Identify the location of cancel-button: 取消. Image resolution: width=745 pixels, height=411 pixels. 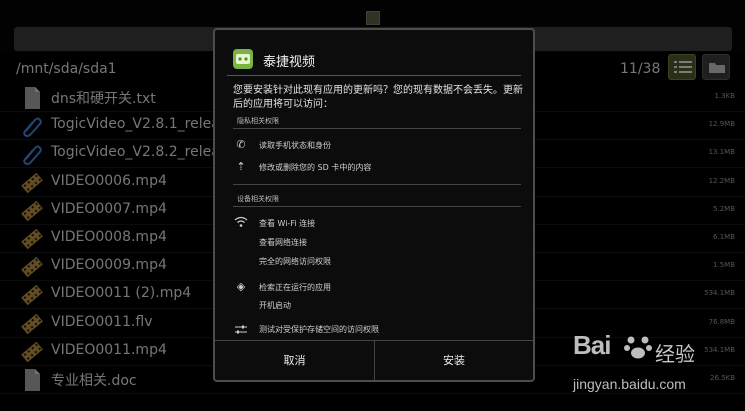
(294, 361).